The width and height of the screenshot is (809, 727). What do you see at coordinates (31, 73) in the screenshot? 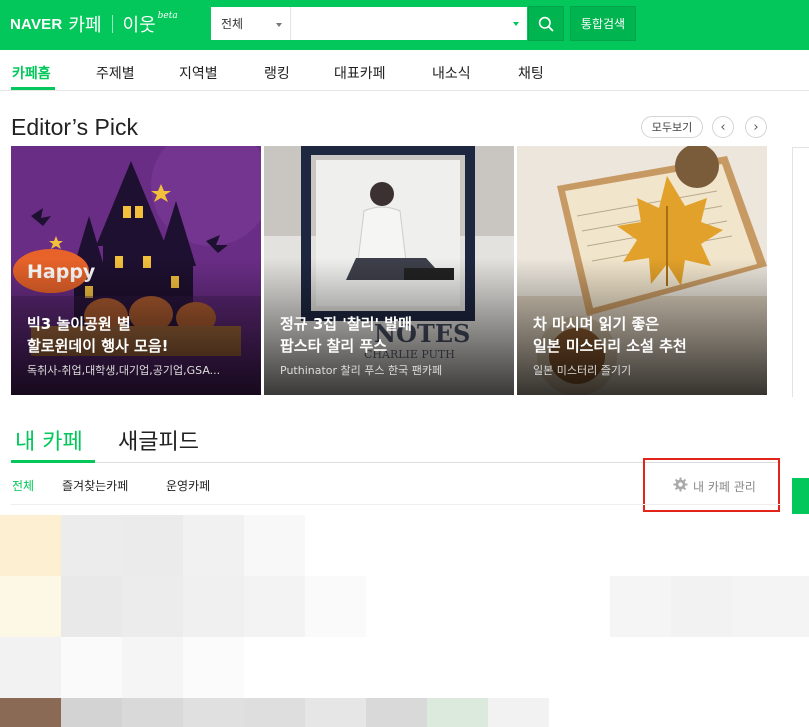
I see `nav-item-cafe-home: 카페홈` at bounding box center [31, 73].